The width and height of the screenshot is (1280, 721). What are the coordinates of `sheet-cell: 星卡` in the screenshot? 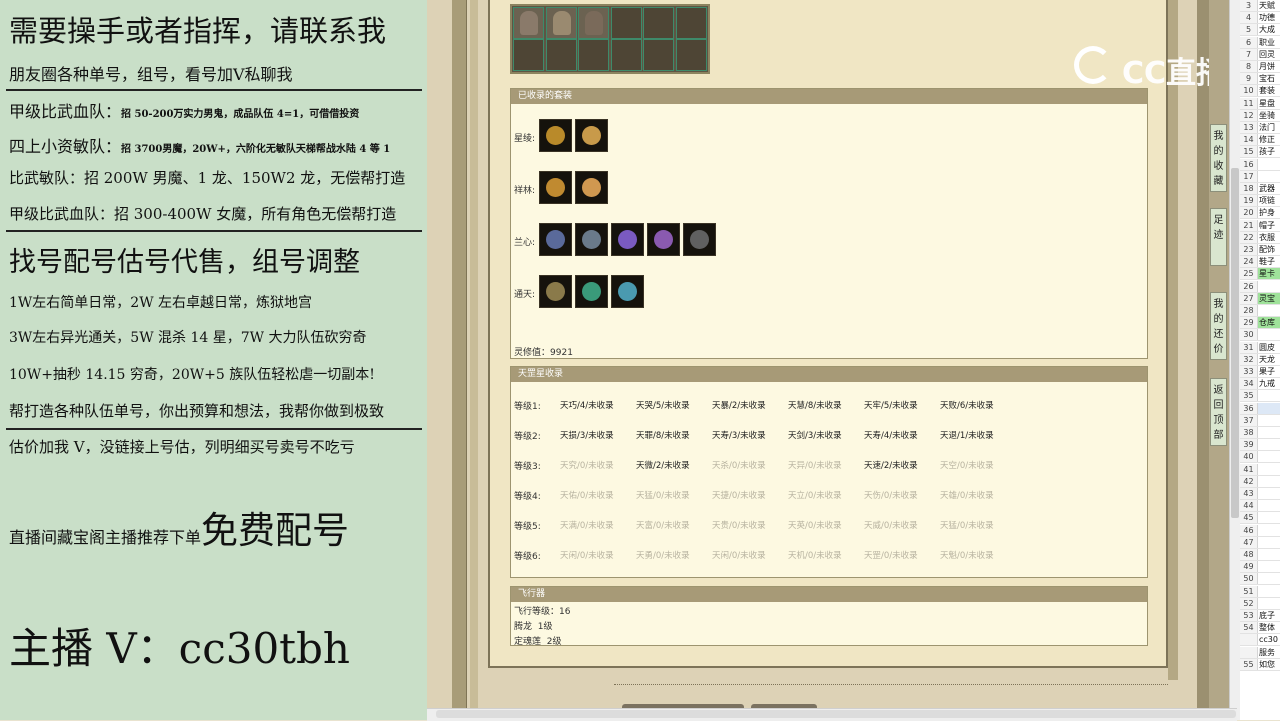 It's located at (1267, 274).